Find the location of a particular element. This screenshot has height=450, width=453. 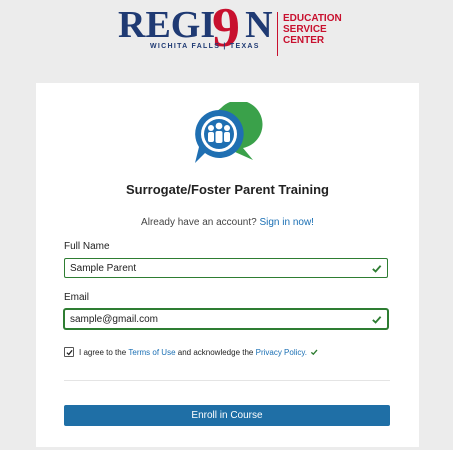

signin-link: Sign in now! is located at coordinates (286, 222).